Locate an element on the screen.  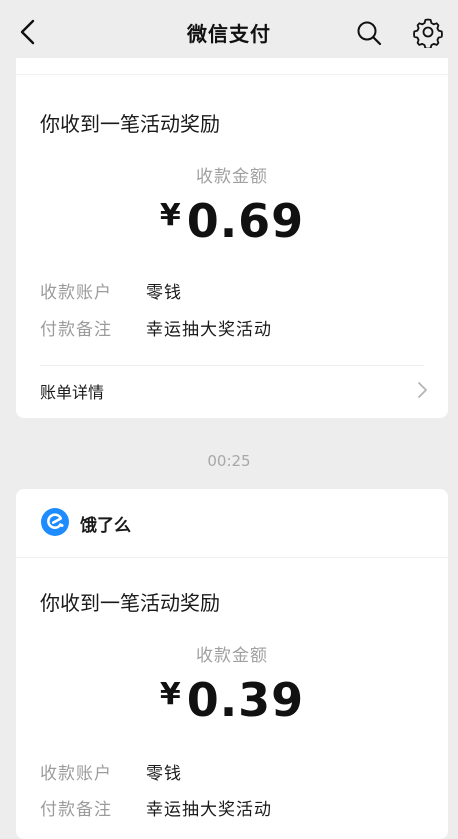
gear-icon is located at coordinates (428, 32).